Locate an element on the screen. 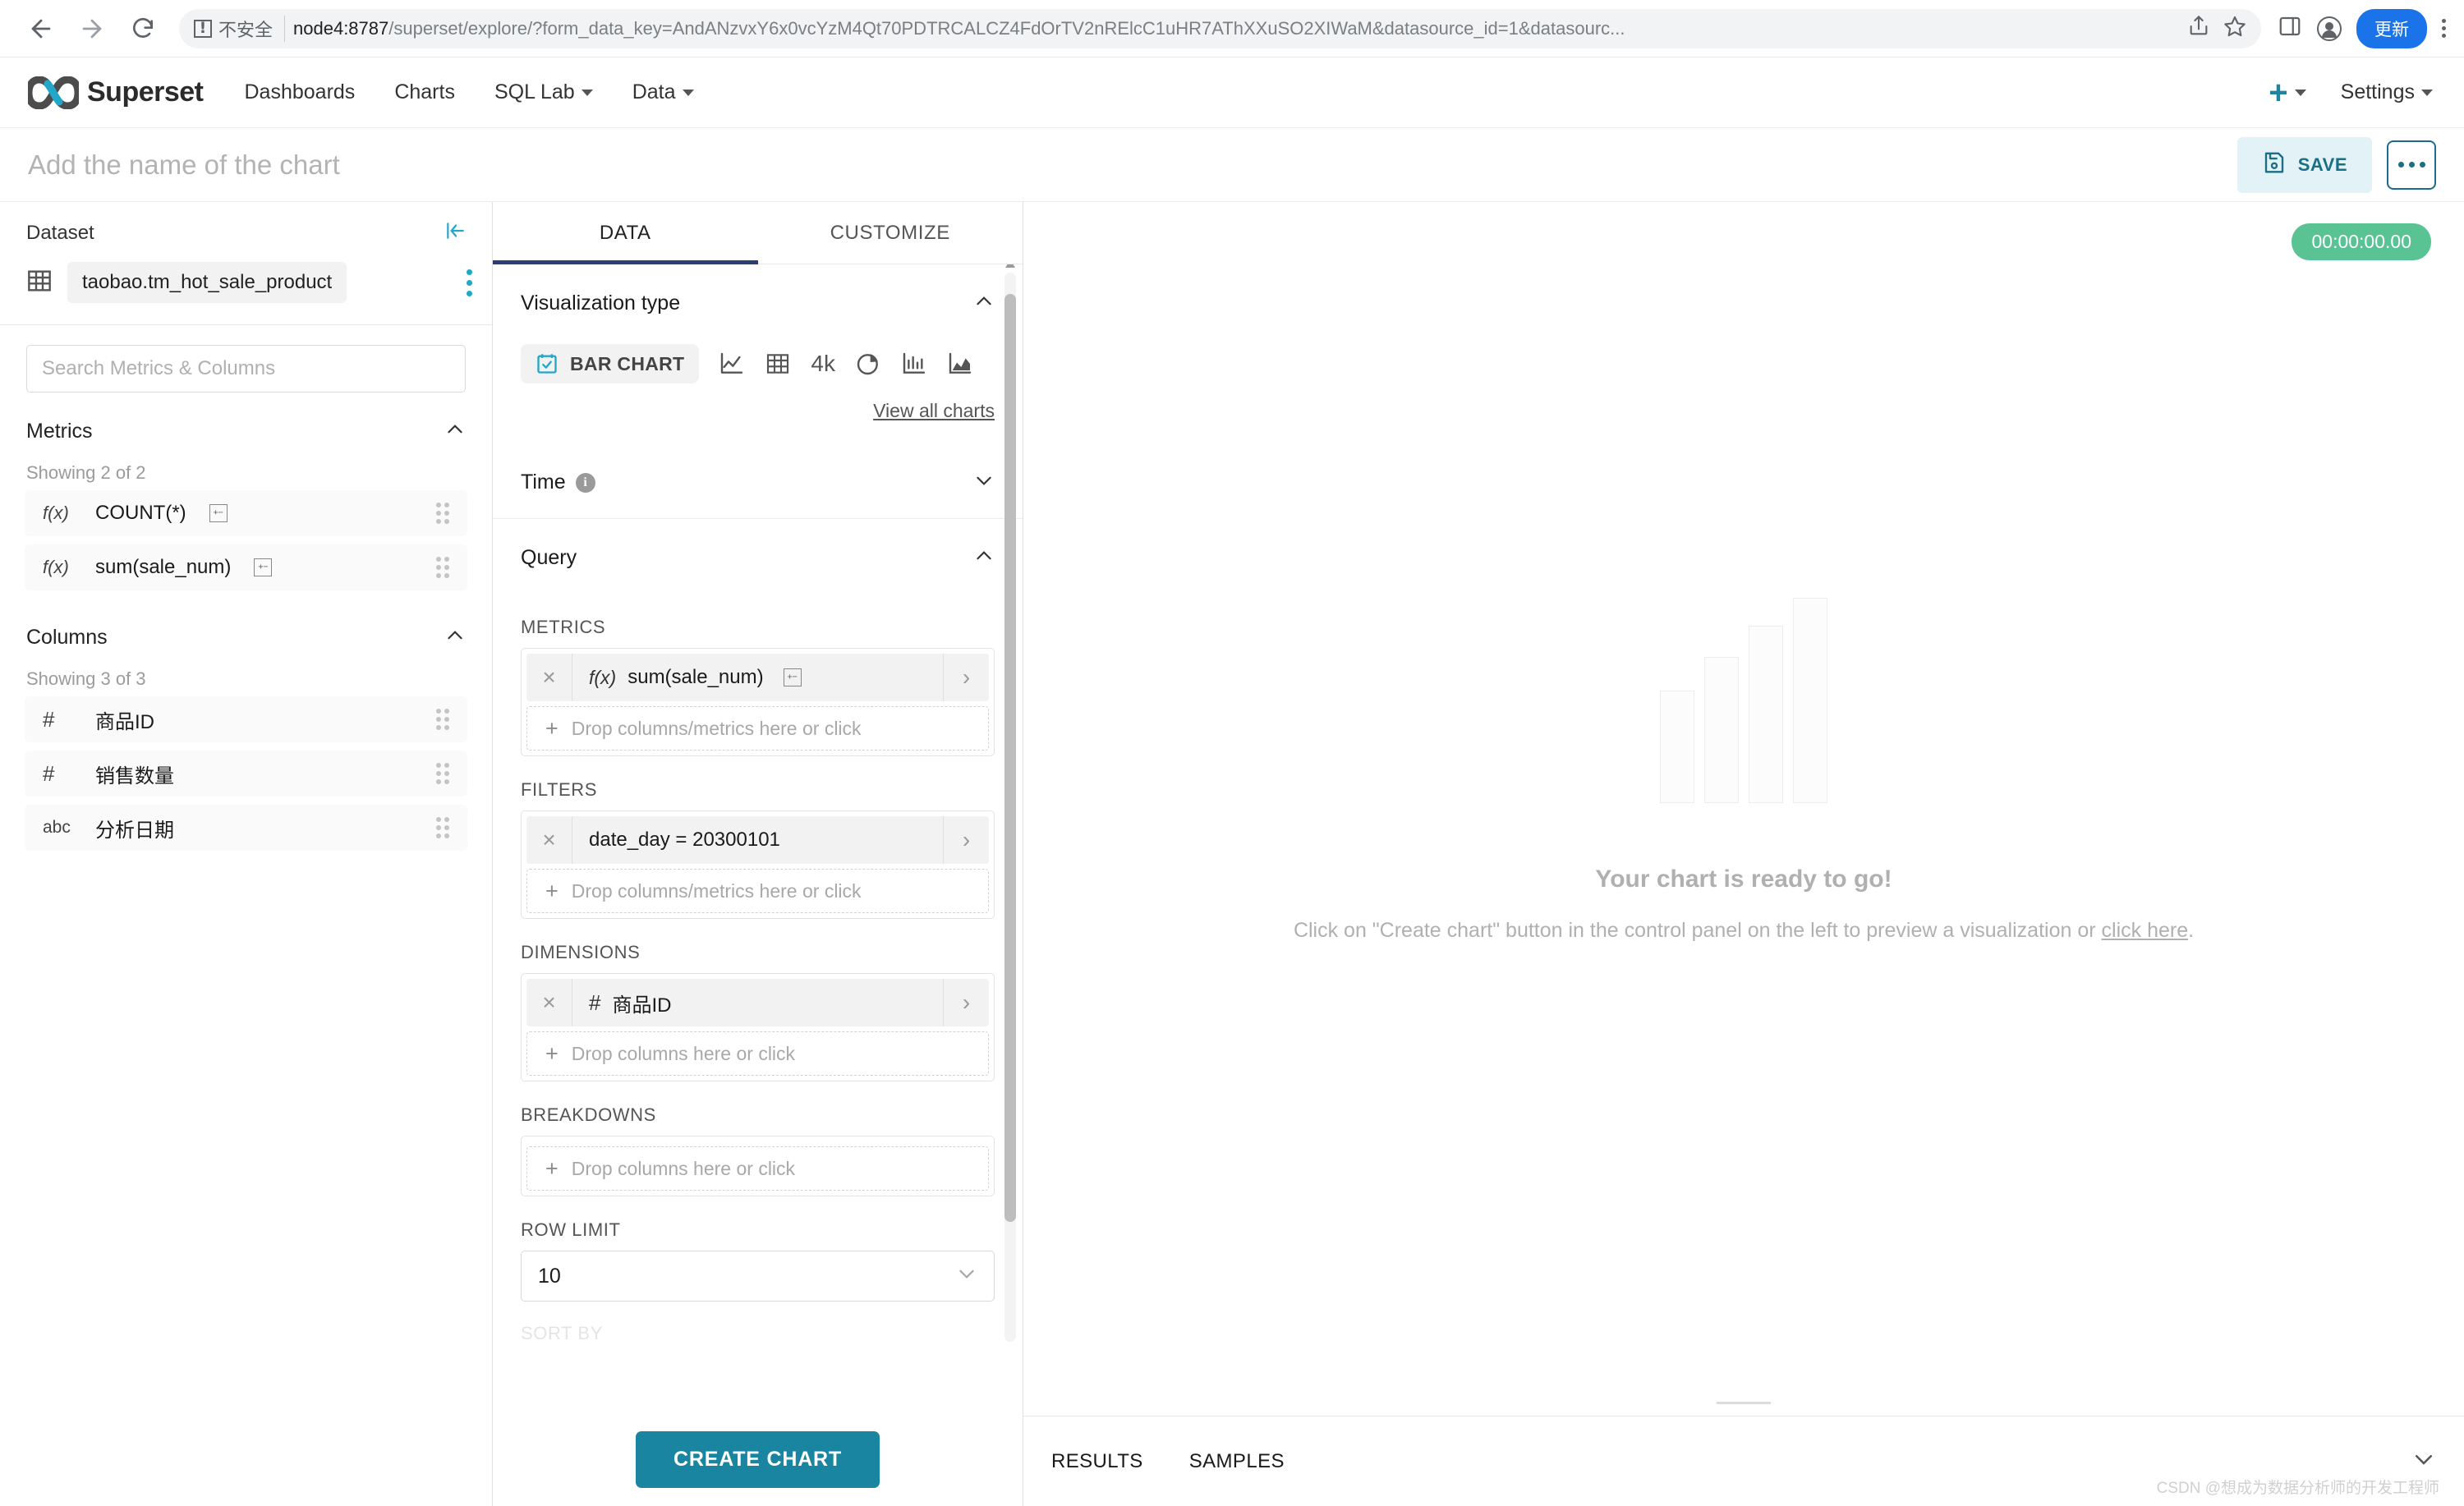 Image resolution: width=2464 pixels, height=1506 pixels. collapse-panel-icon is located at coordinates (455, 233).